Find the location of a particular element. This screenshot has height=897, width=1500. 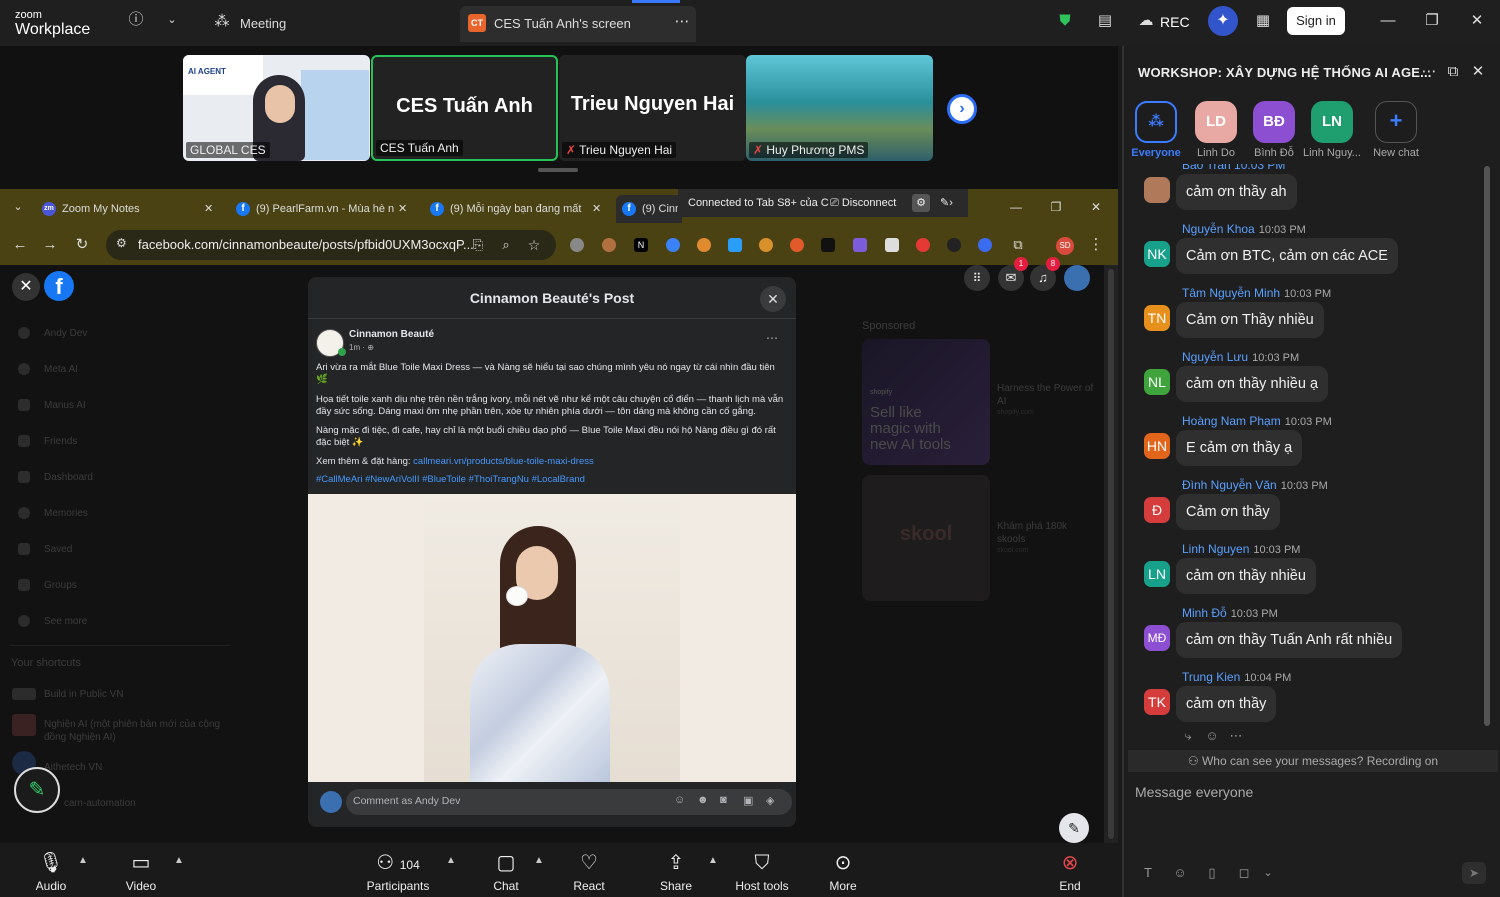

sidebar-item-groups: Groups is located at coordinates (60, 585).